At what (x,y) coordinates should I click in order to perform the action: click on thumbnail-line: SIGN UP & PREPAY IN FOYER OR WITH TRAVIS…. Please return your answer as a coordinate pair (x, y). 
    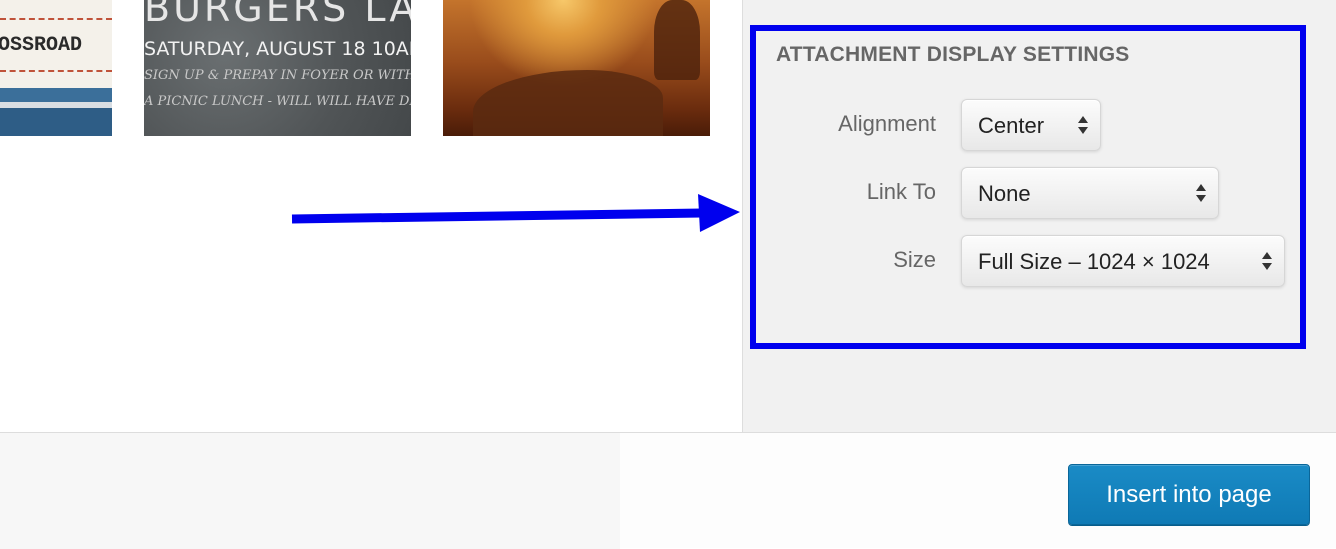
    Looking at the image, I should click on (277, 75).